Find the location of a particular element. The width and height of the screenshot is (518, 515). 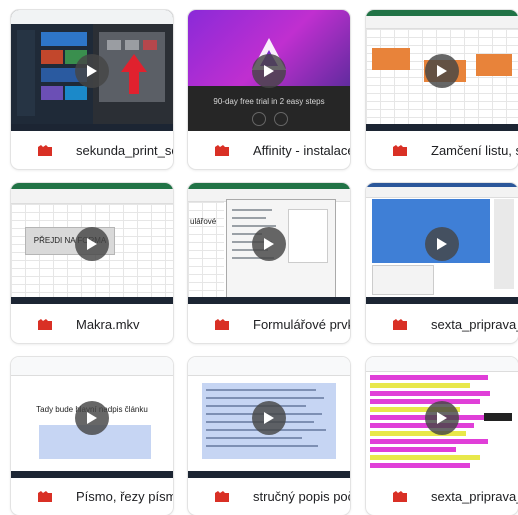

thumbnail-caption: 90-day free trial in 2 easy steps is located at coordinates (269, 101).